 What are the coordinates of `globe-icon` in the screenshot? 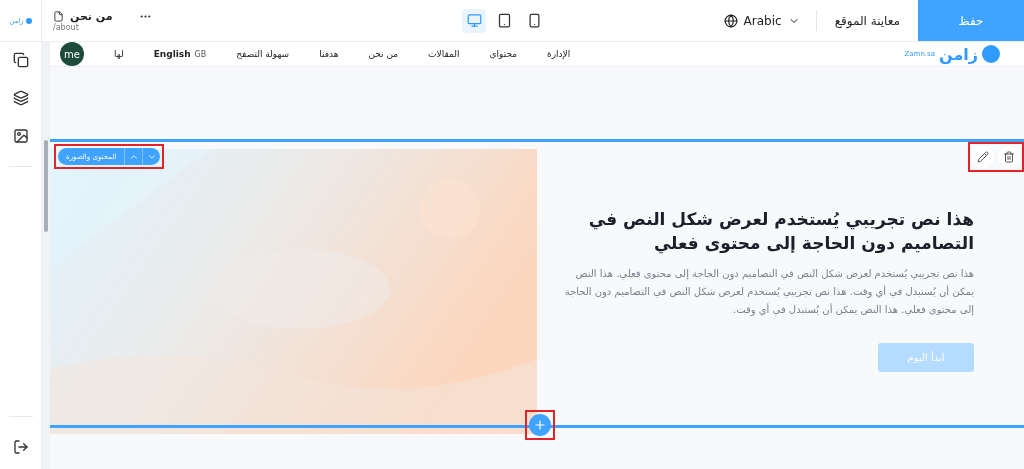 It's located at (730, 20).